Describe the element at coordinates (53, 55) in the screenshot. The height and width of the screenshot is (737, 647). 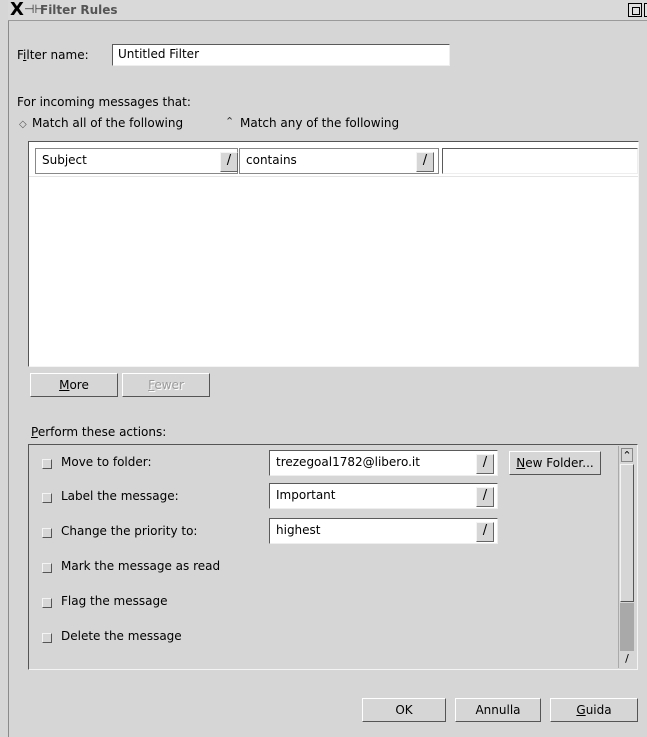
I see `filter-name-label: Filter name:` at that location.